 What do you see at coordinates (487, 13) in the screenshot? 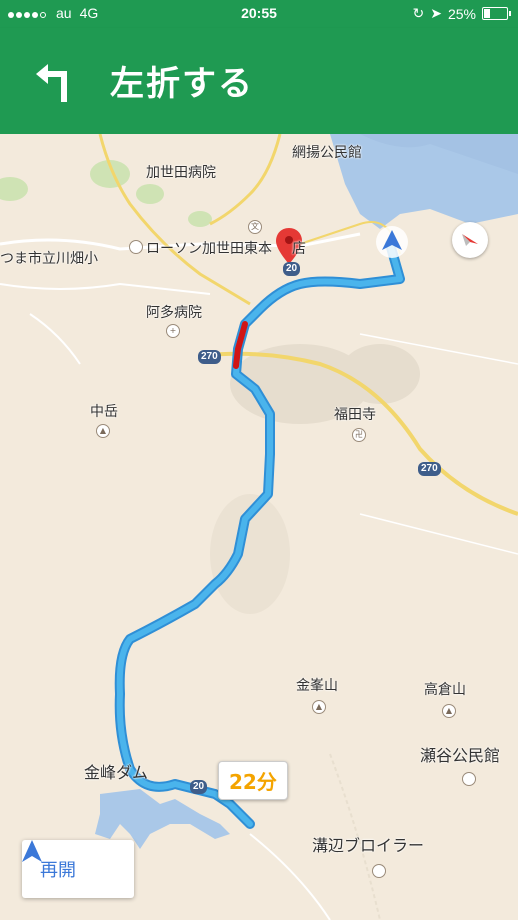
I see `battery-fill` at bounding box center [487, 13].